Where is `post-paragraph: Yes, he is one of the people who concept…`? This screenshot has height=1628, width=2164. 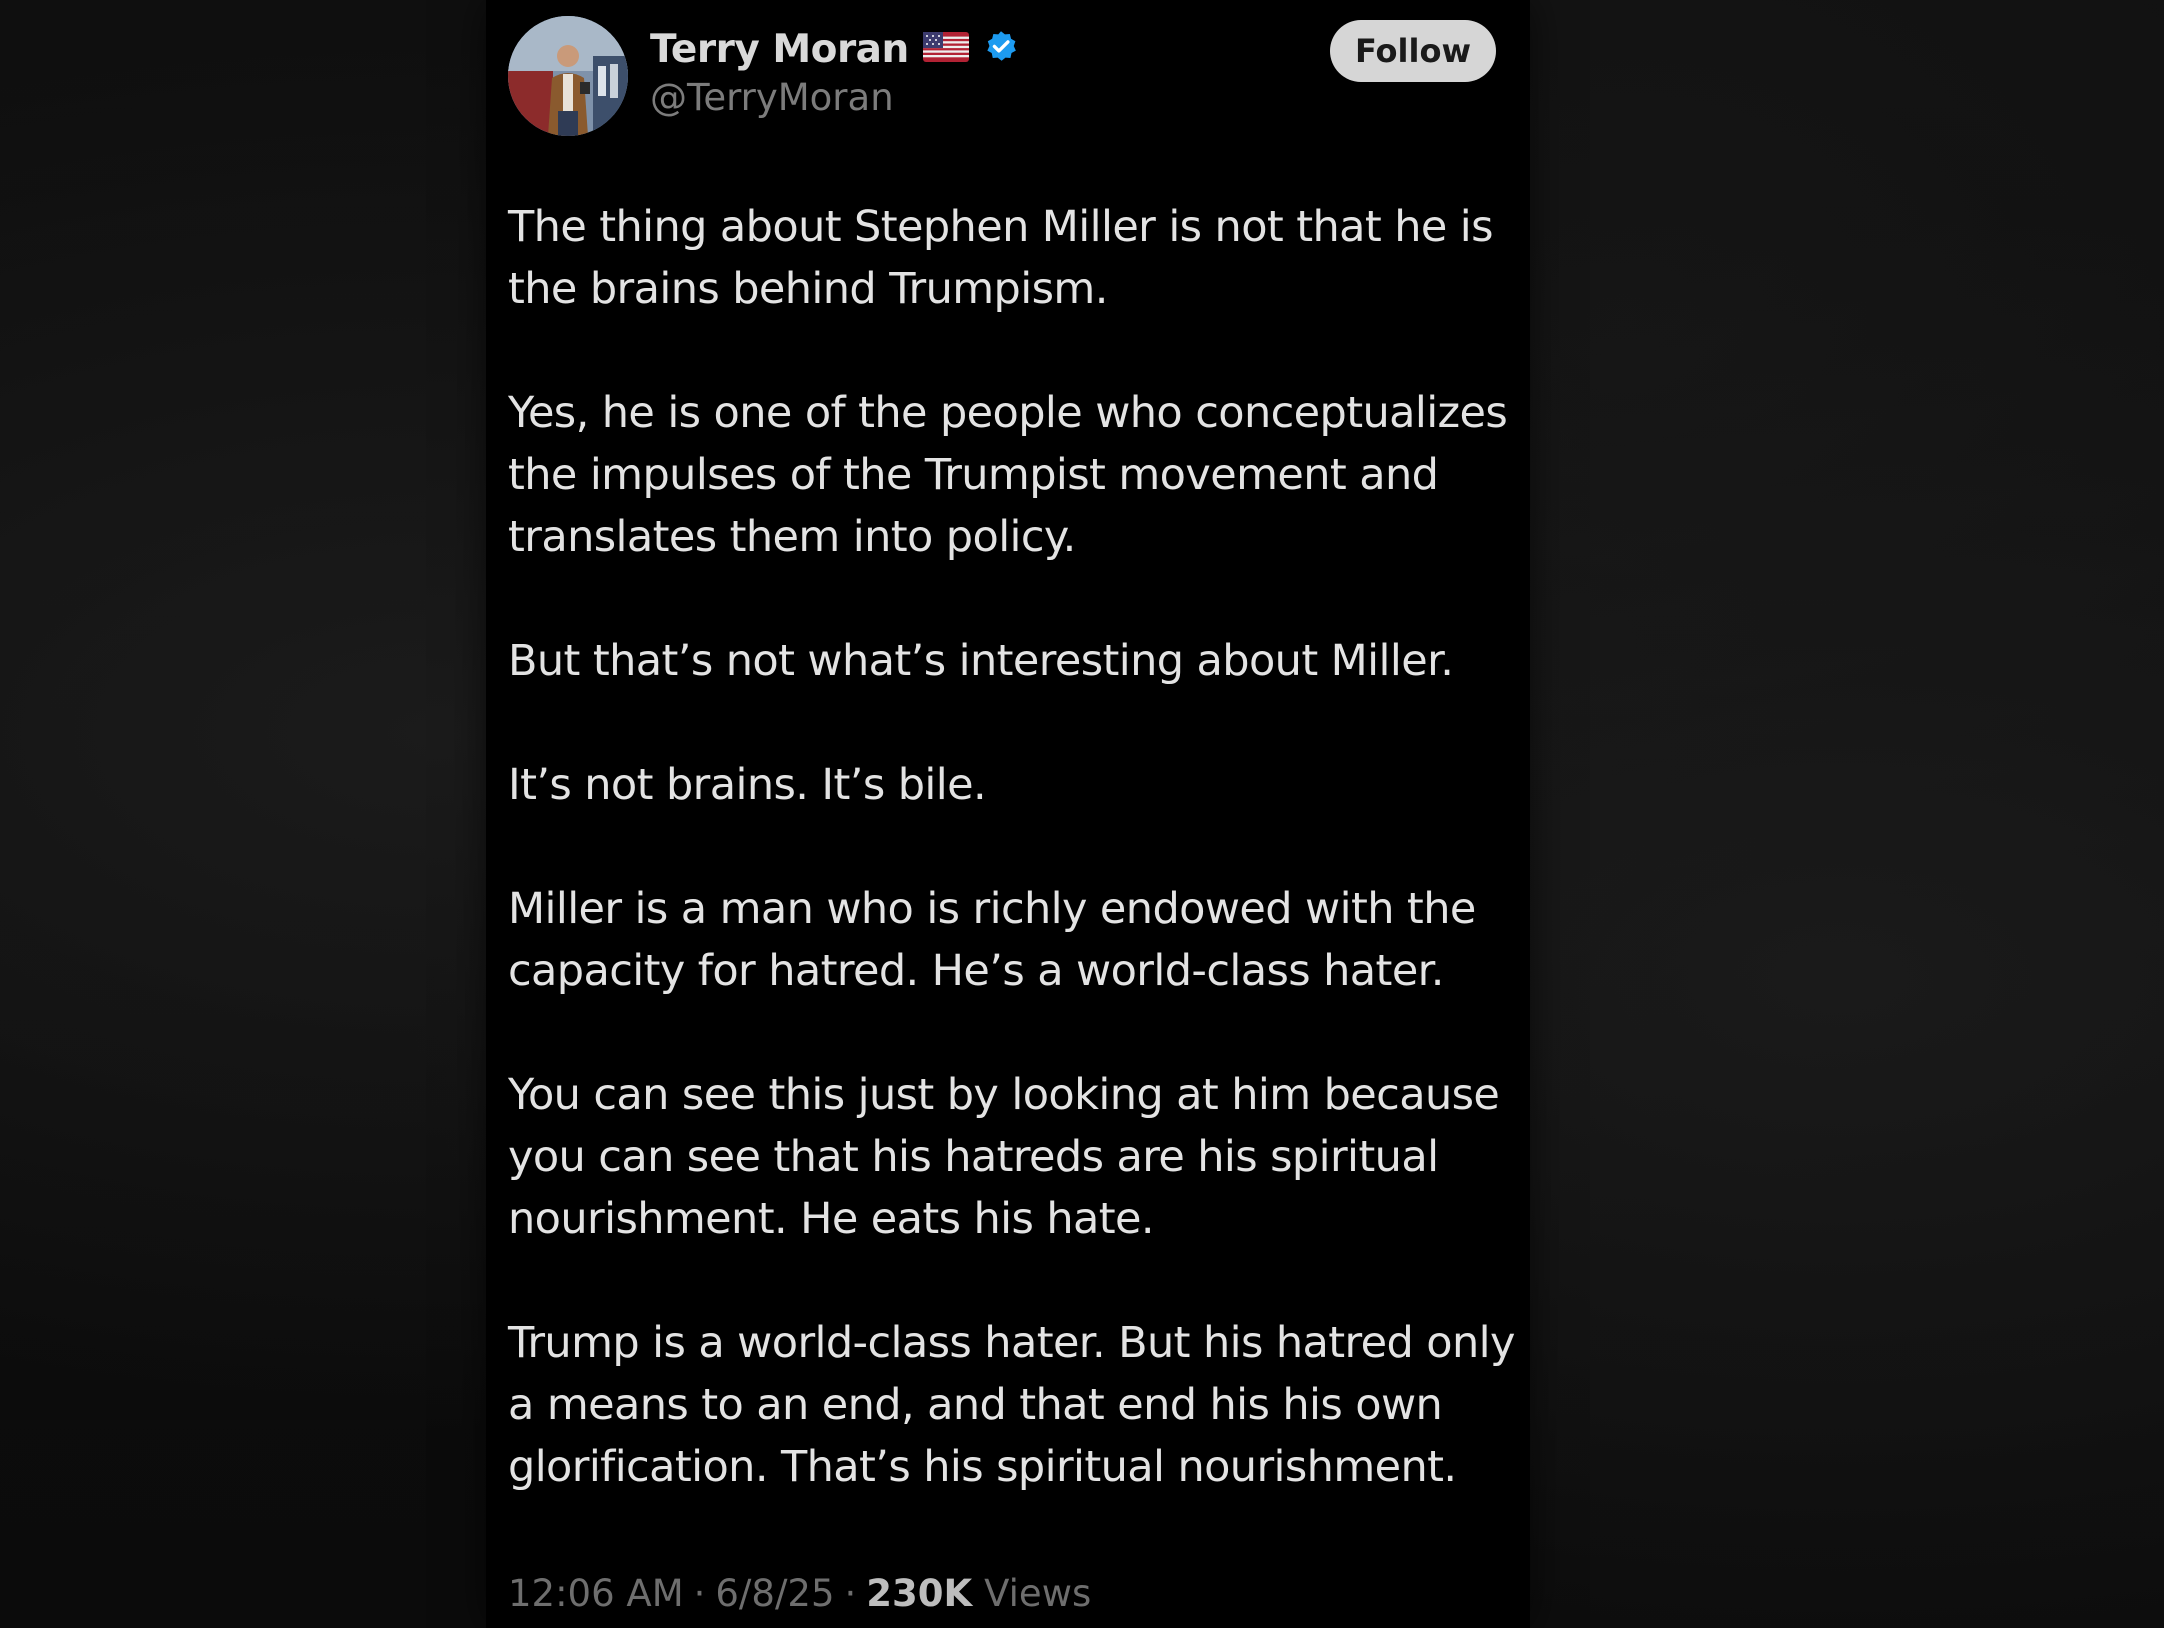
post-paragraph: Yes, he is one of the people who concept… is located at coordinates (1008, 475).